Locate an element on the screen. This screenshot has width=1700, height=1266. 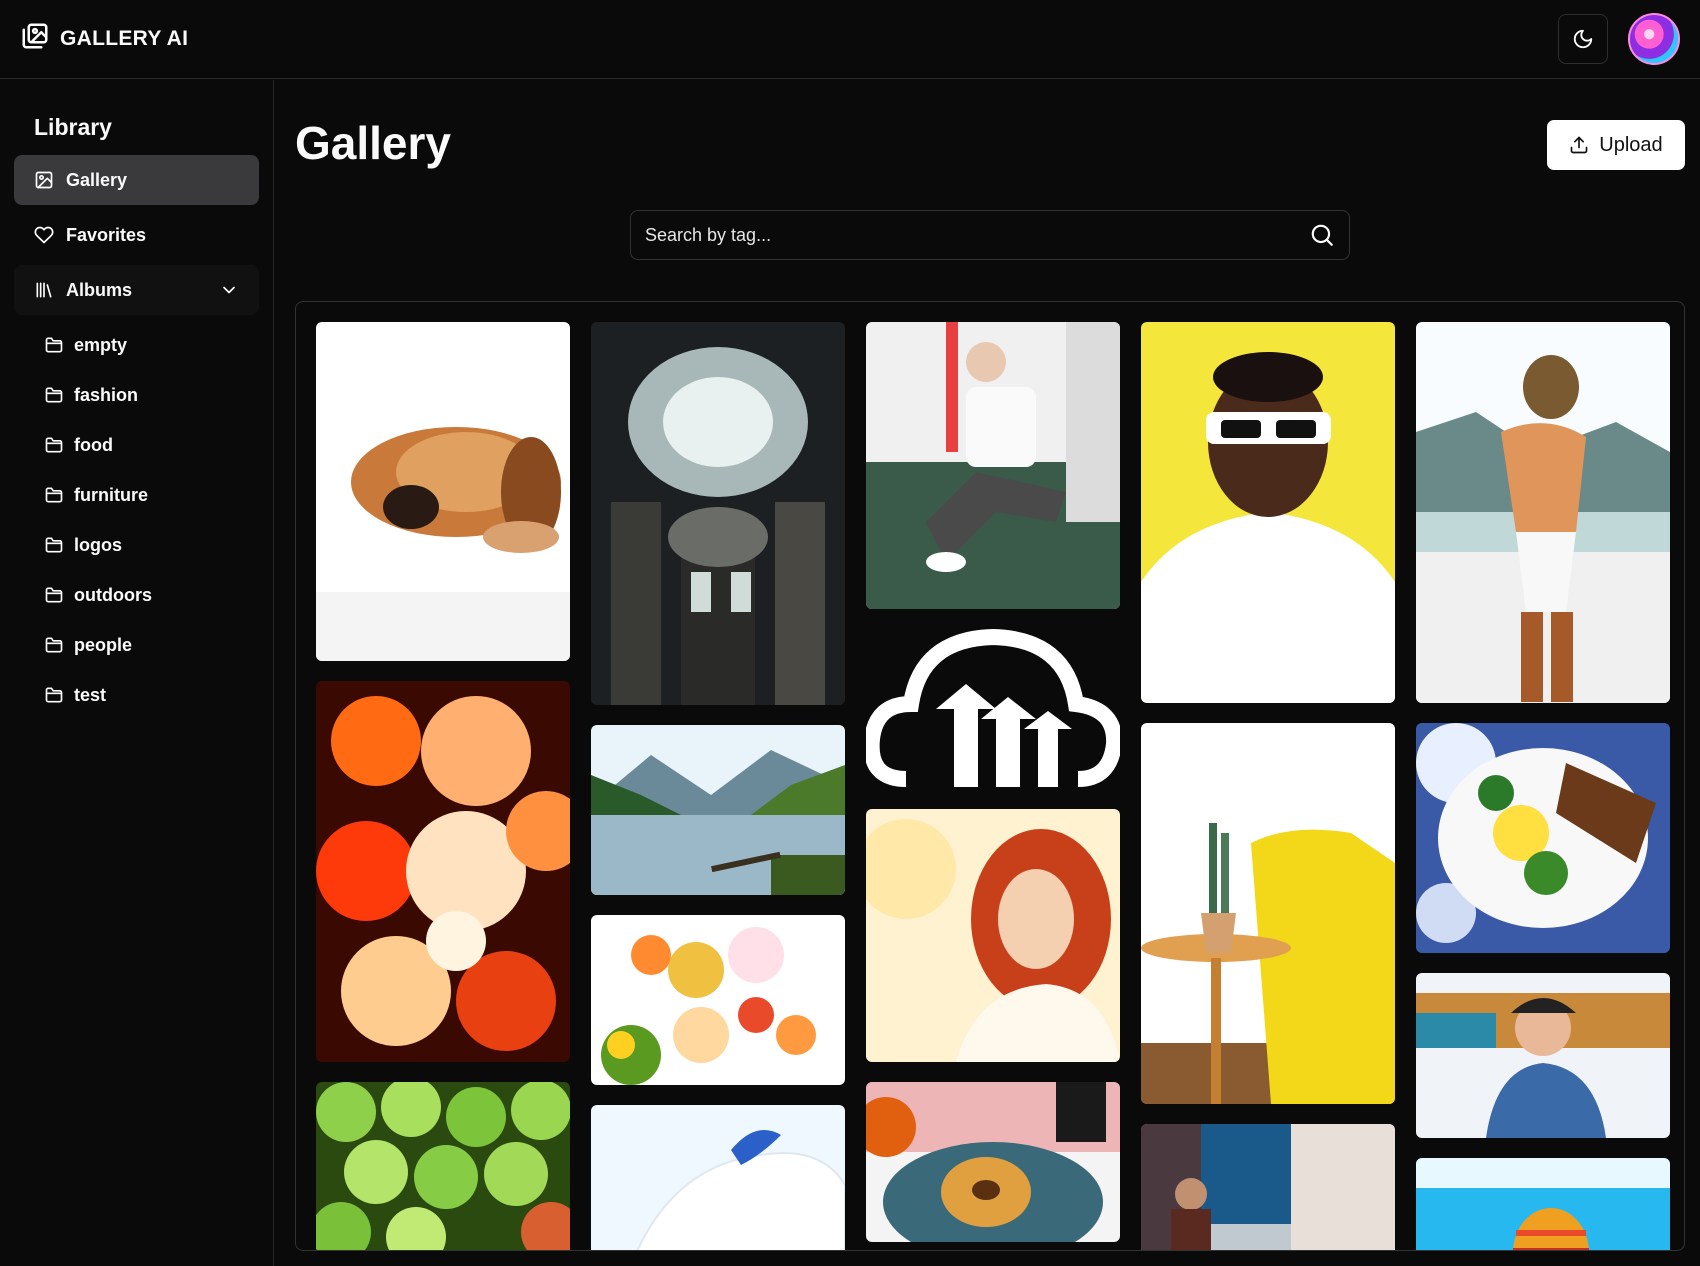
donut-table-image is located at coordinates (993, 1162).